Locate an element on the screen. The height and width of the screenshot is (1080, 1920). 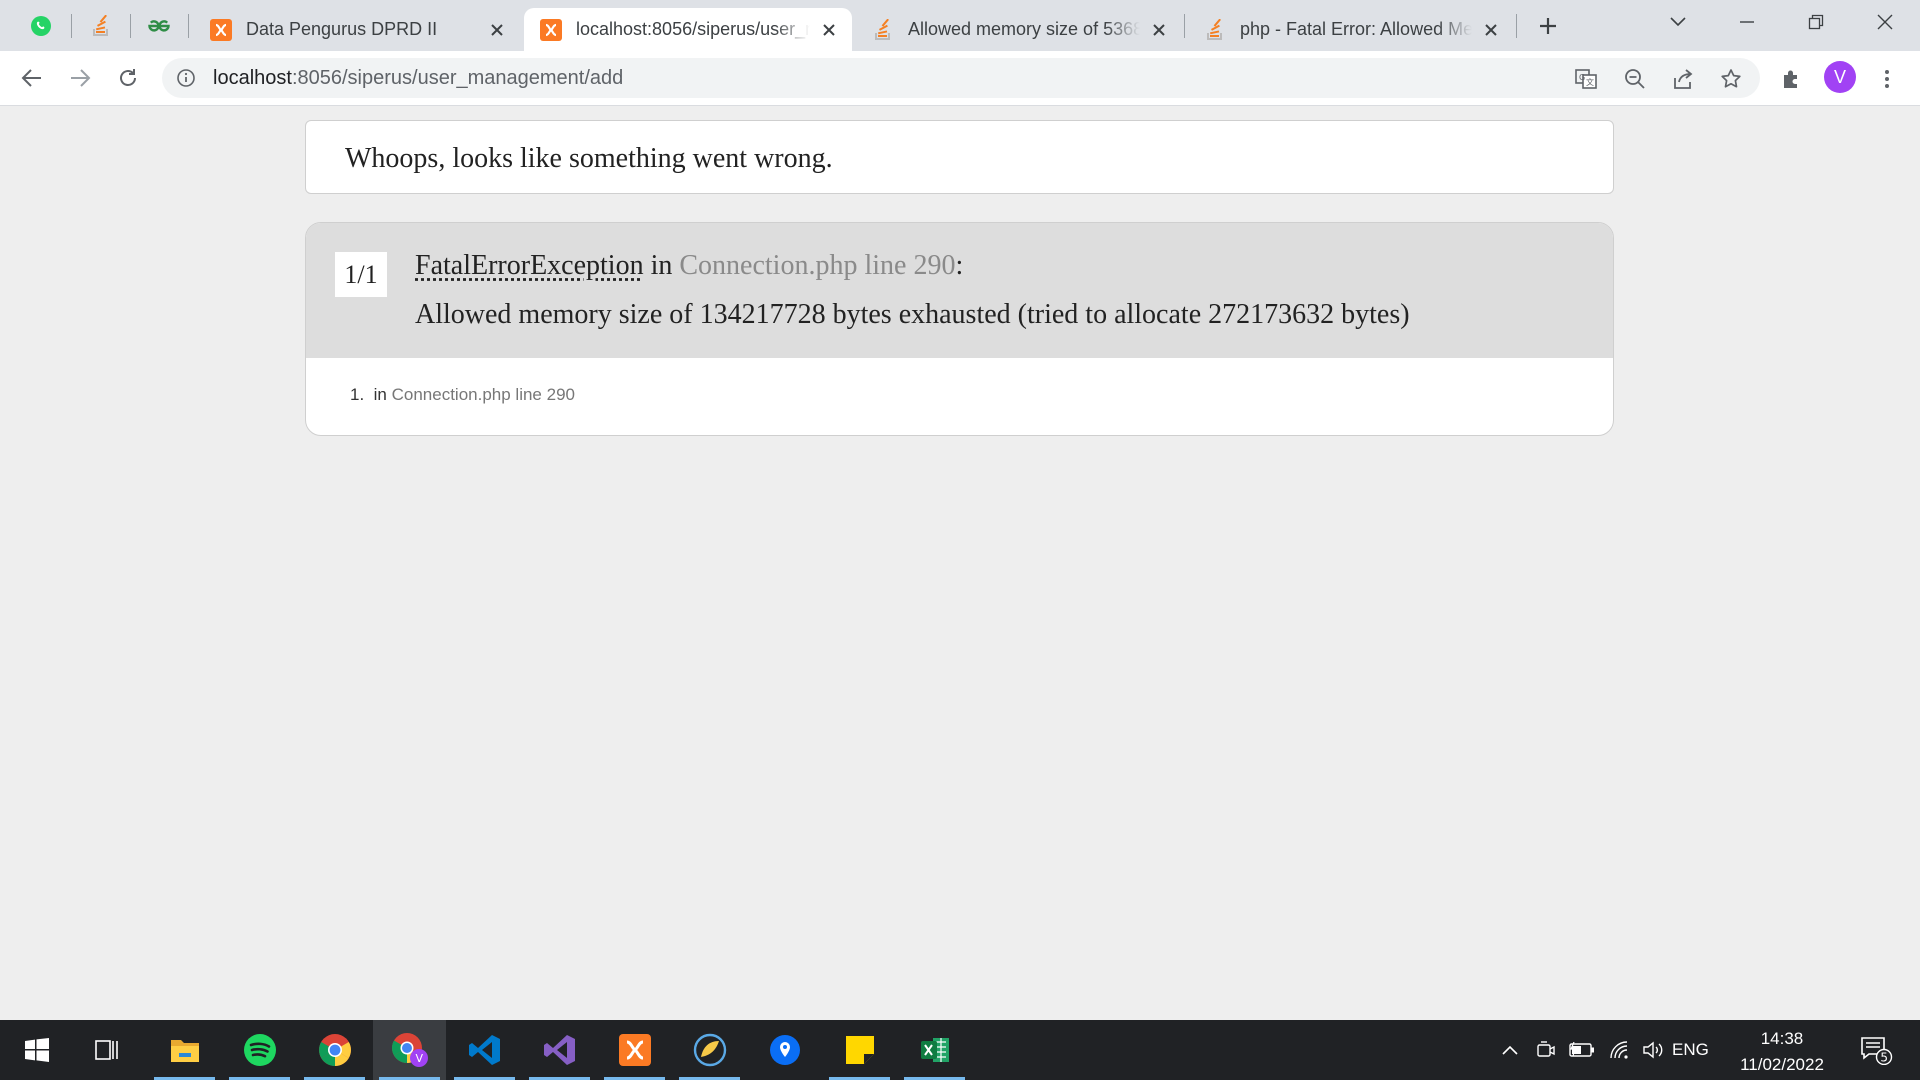
plus-icon is located at coordinates (1548, 26).